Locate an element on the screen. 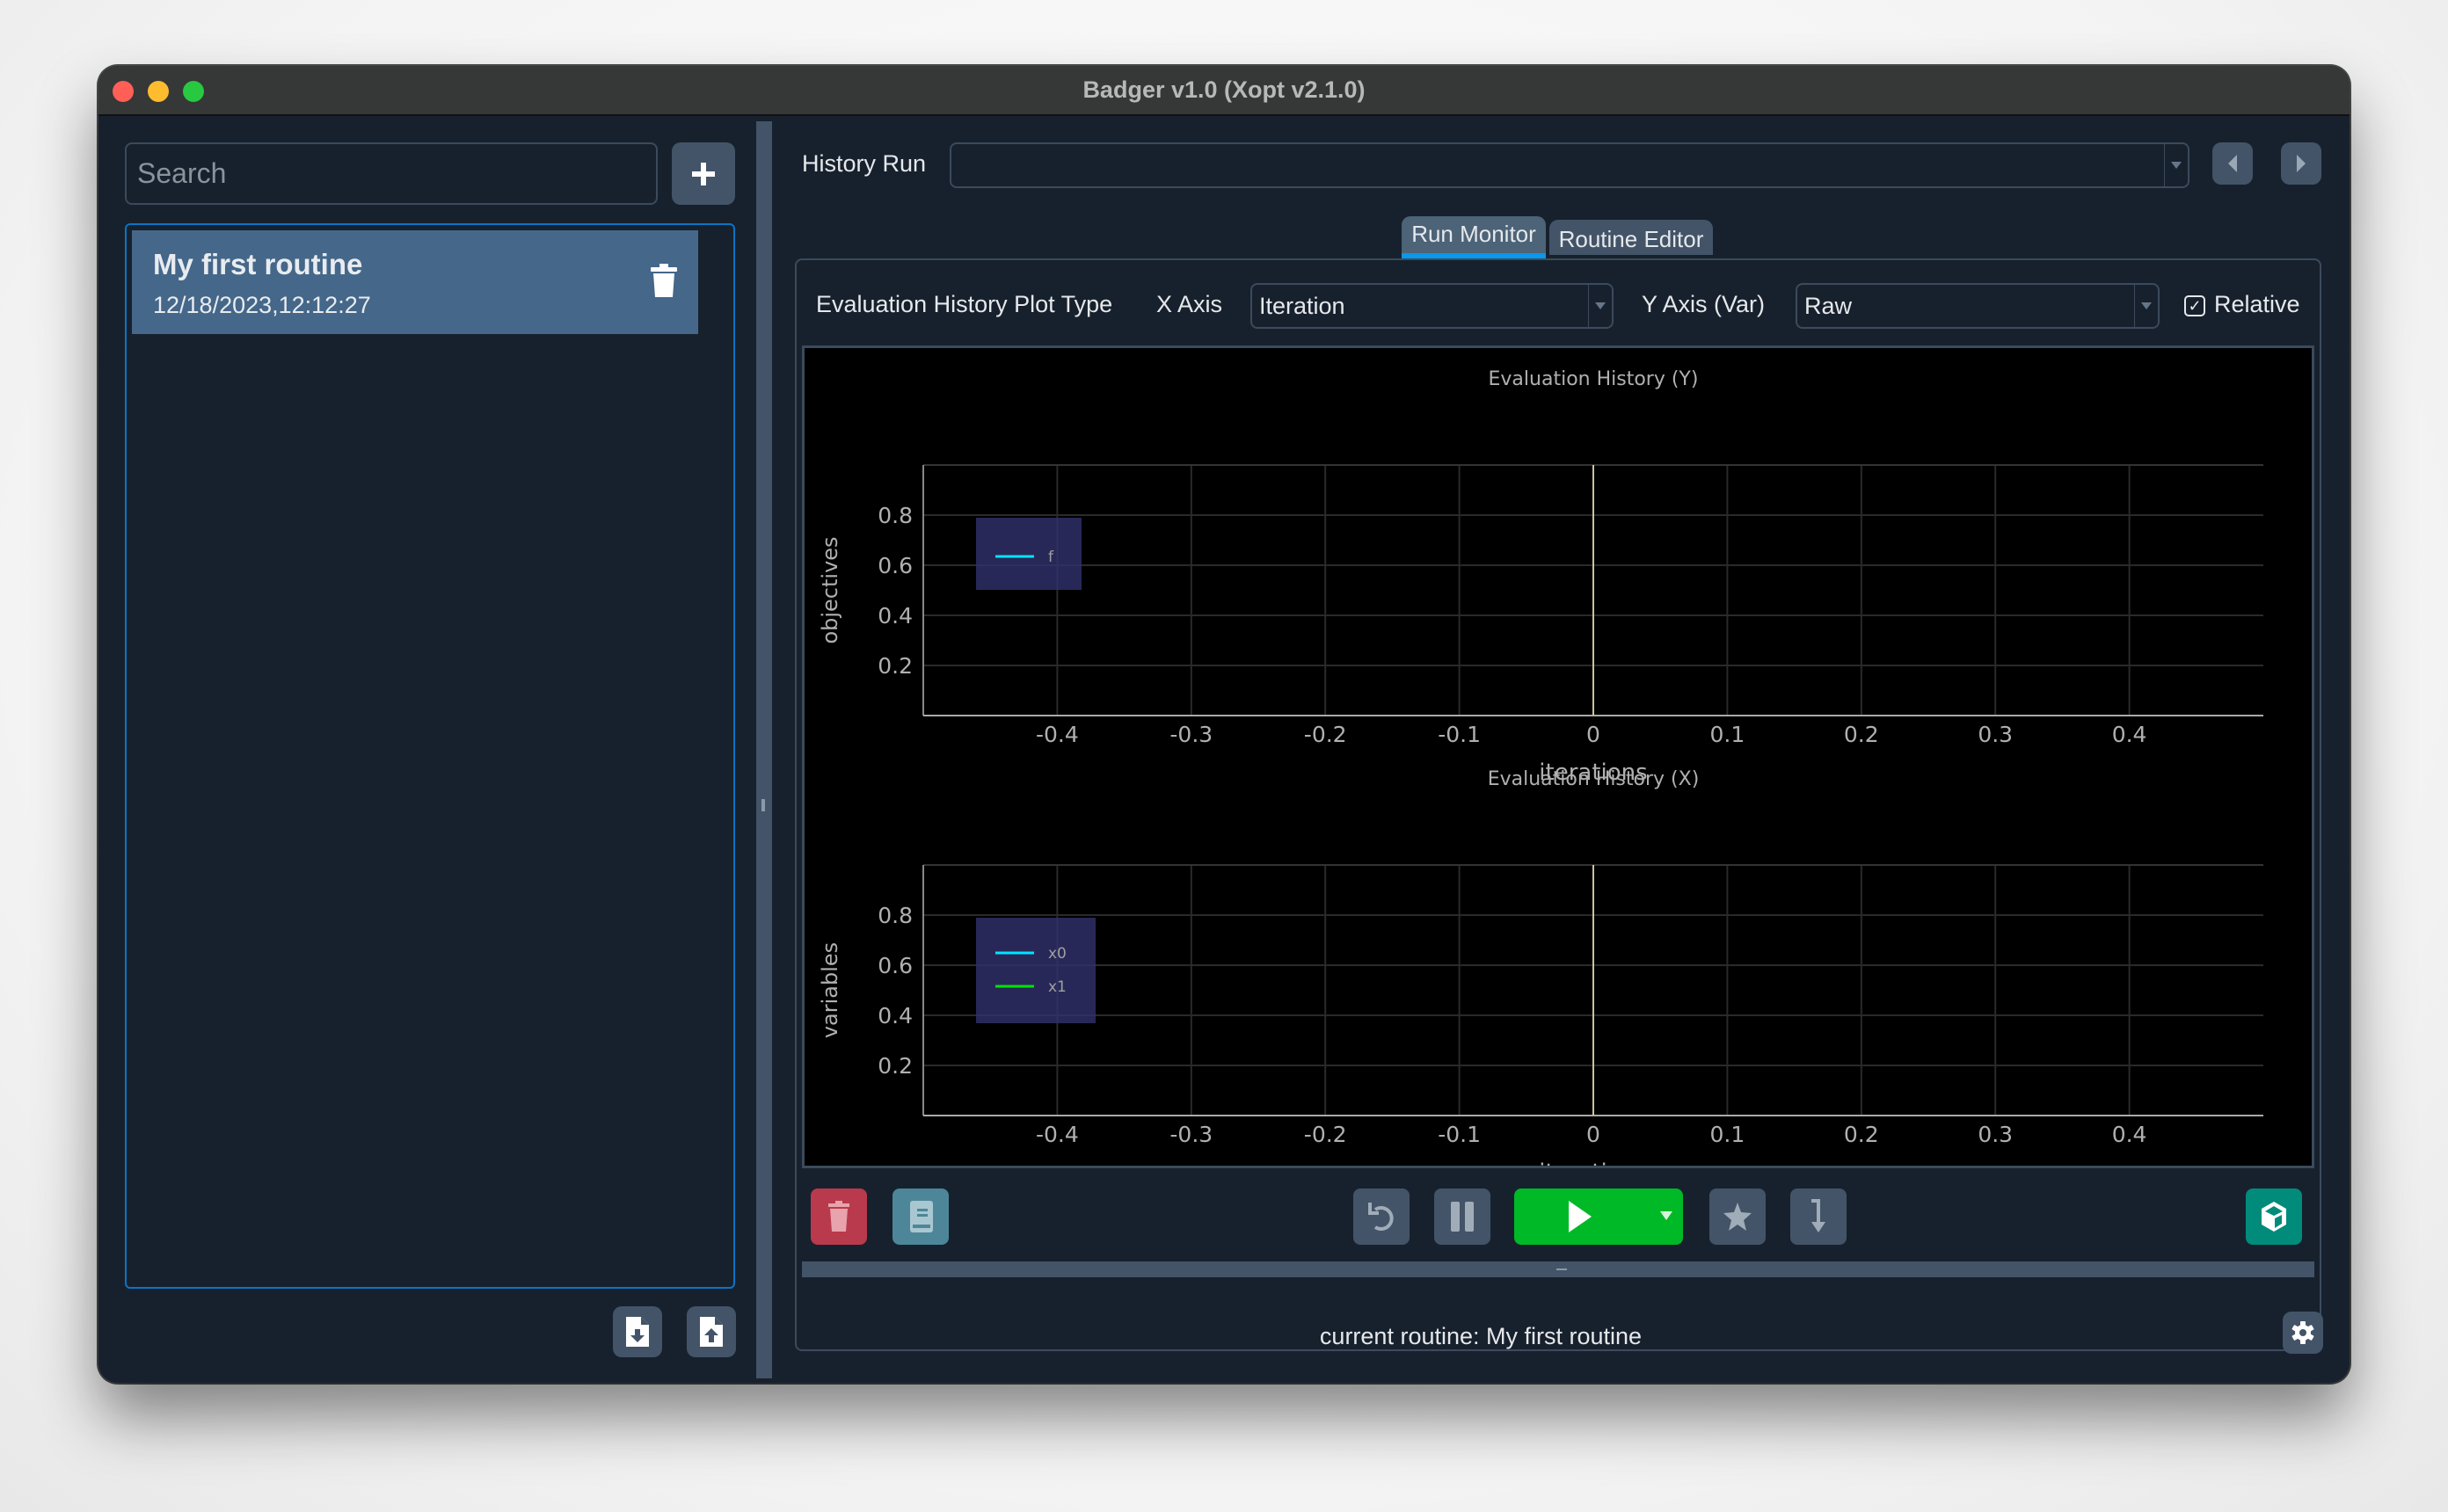 Image resolution: width=2448 pixels, height=1512 pixels. window-title: Badger v1.0 (Xopt v2.1.0) is located at coordinates (1224, 90).